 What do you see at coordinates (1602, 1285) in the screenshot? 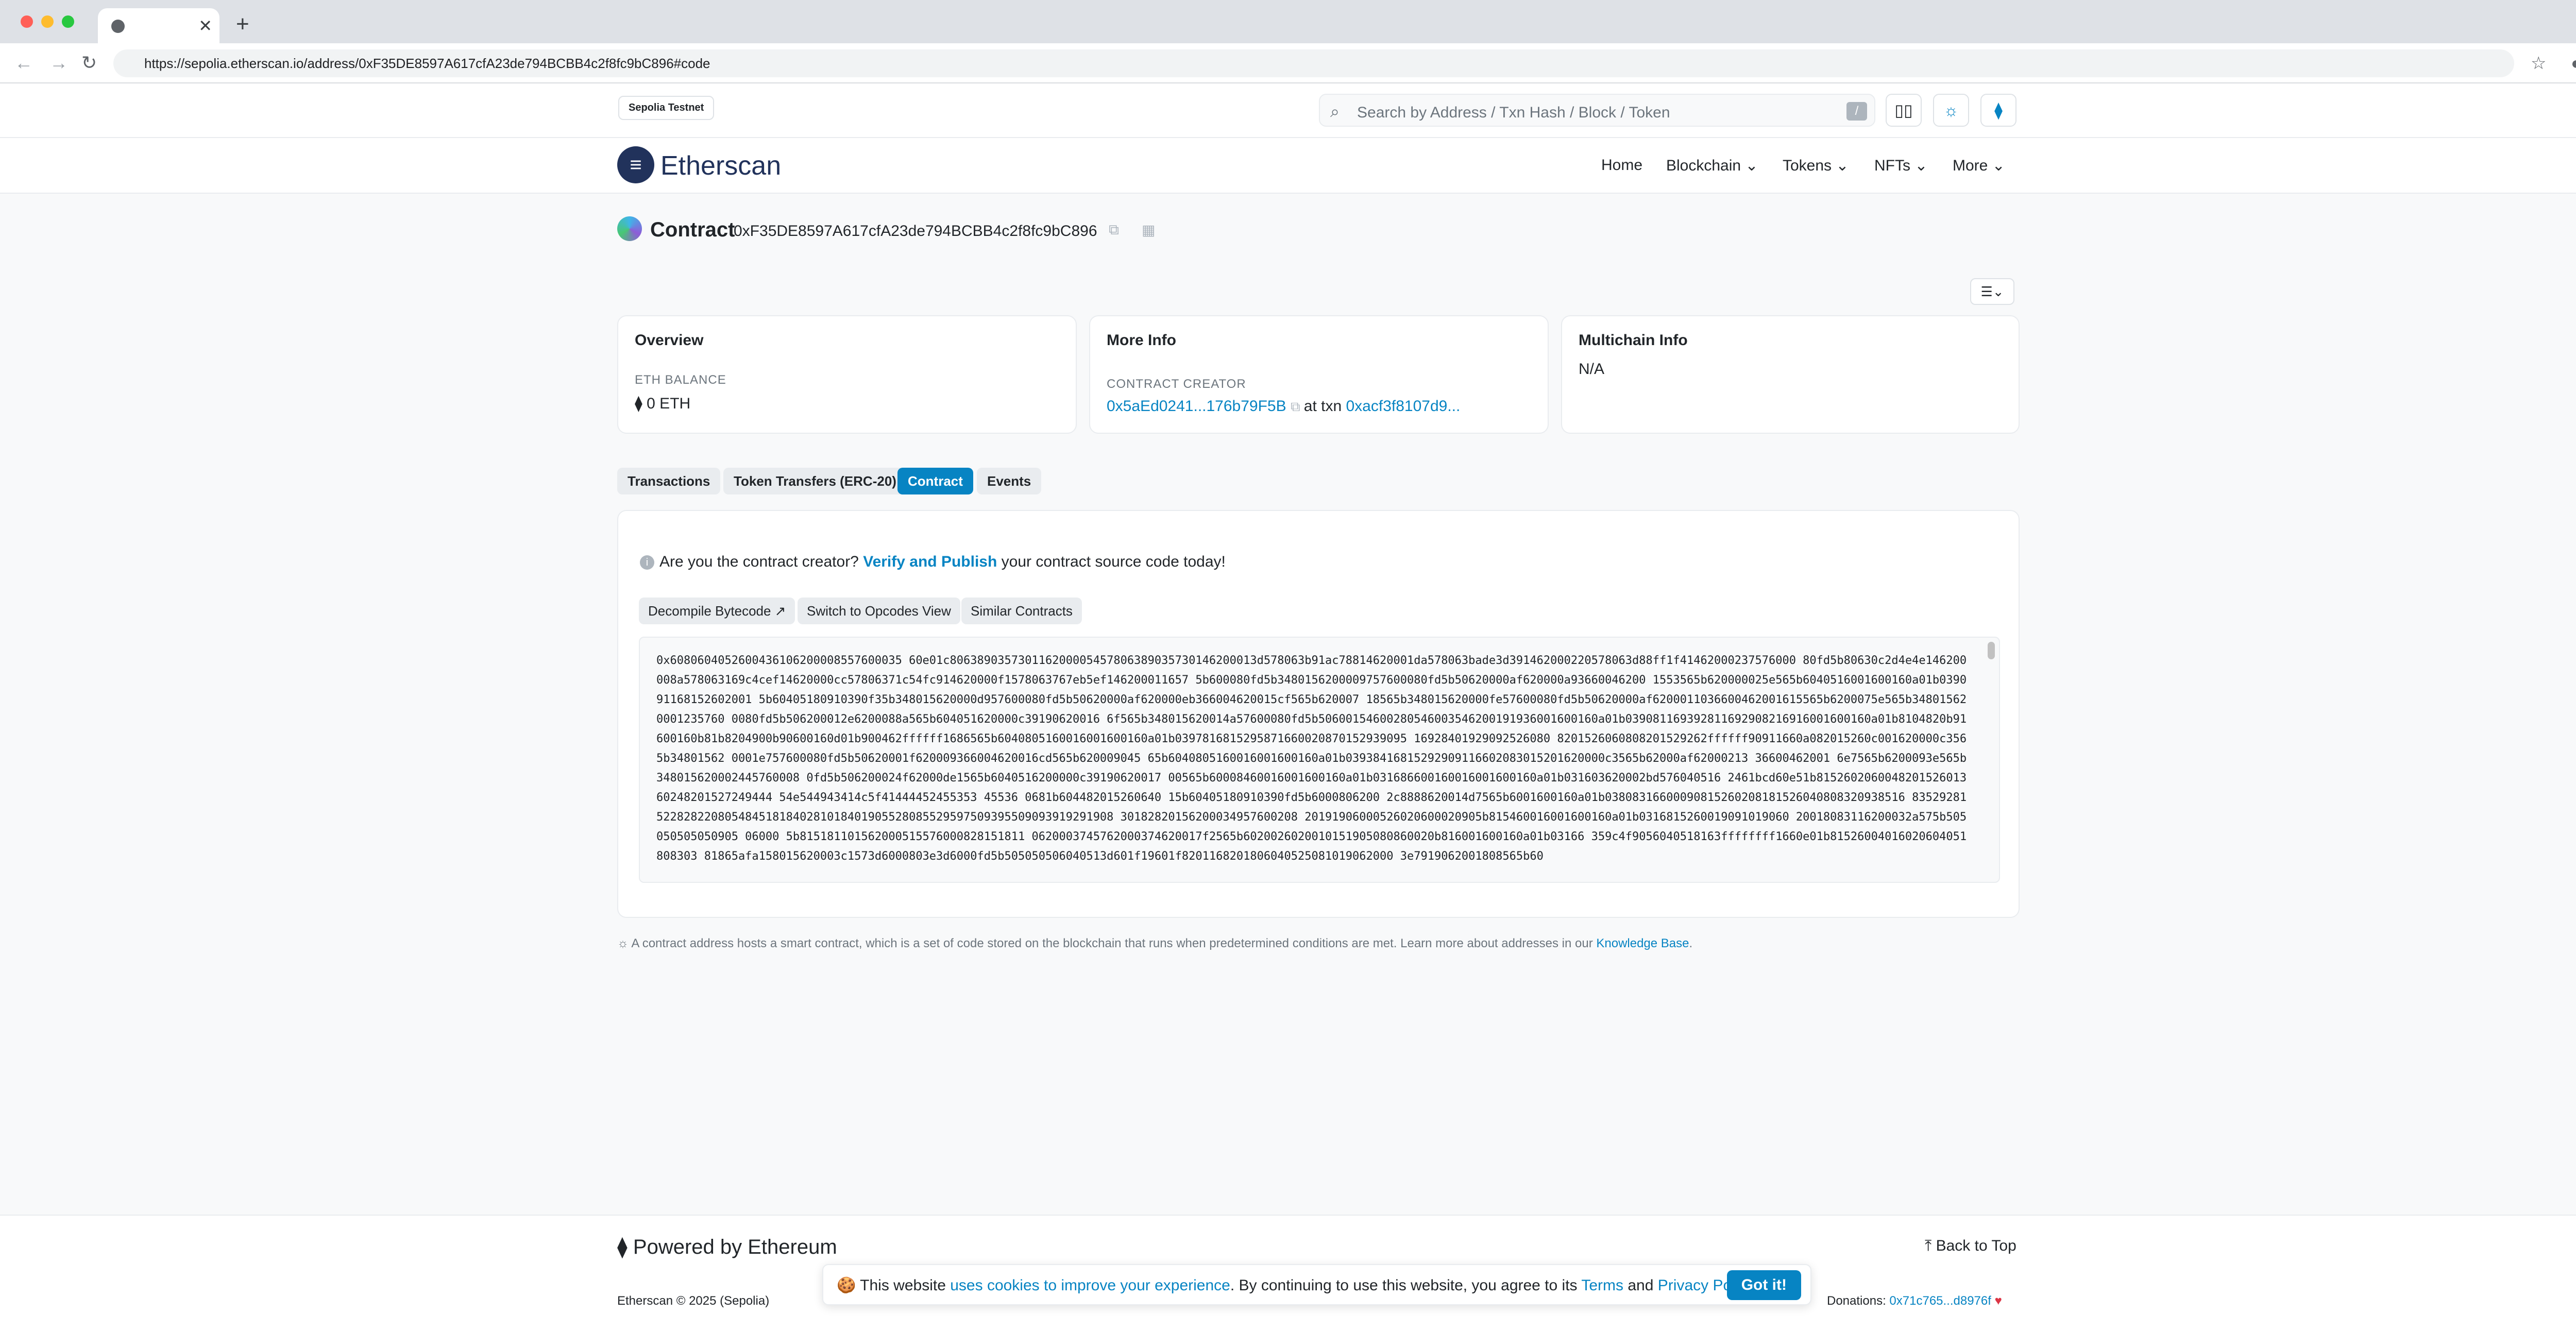
I see `terms-link: Terms` at bounding box center [1602, 1285].